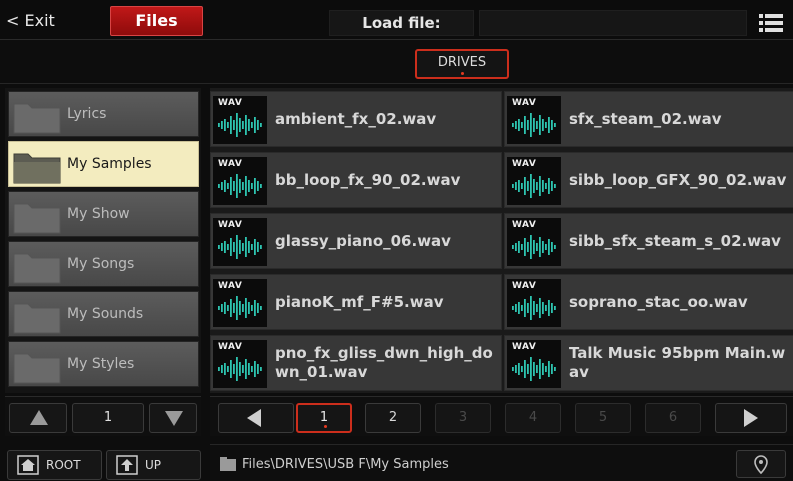 Image resolution: width=793 pixels, height=481 pixels. I want to click on file-item: WAV soprano_stac_oo.wav, so click(648, 302).